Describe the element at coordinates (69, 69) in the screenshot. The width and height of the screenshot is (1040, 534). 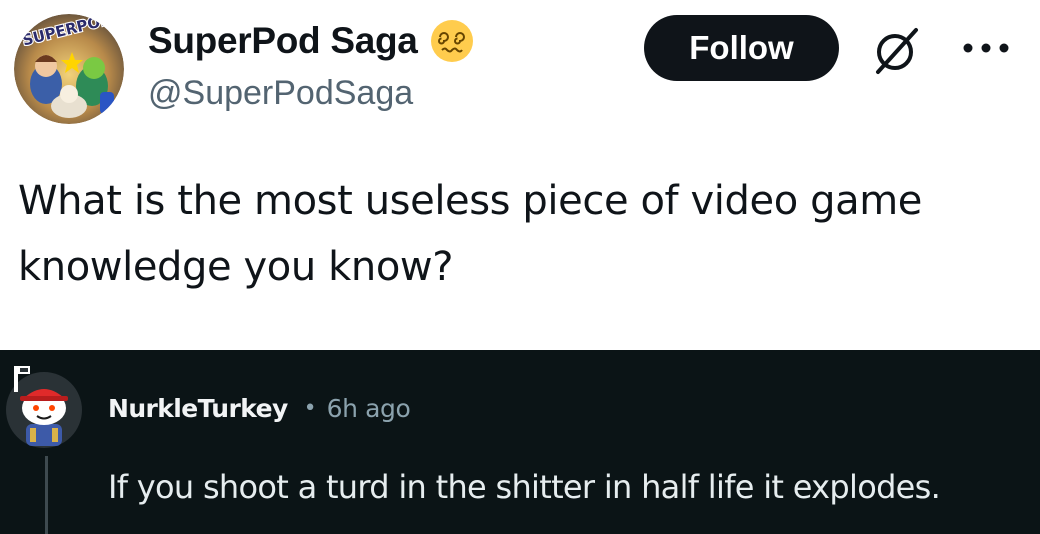
I see `superpod-avatar: SUPERPOD SAGA` at that location.